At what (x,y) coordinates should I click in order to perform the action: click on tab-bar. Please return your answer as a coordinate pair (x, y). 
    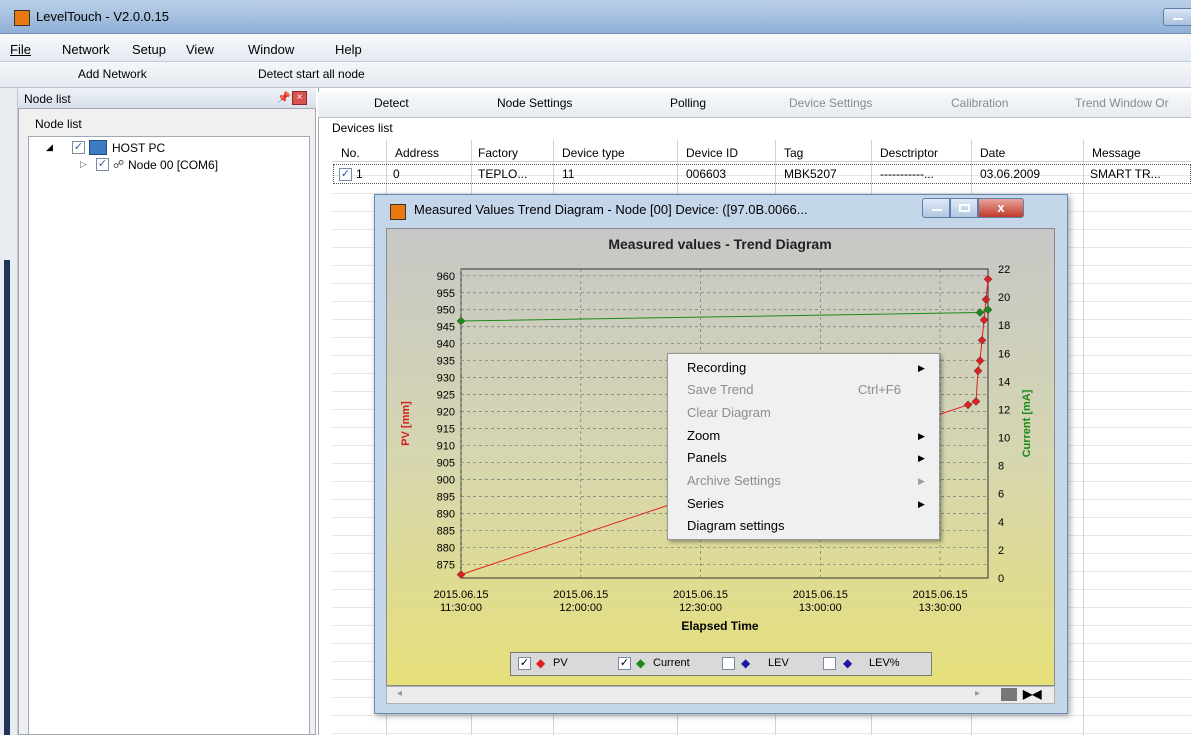
    Looking at the image, I should click on (754, 105).